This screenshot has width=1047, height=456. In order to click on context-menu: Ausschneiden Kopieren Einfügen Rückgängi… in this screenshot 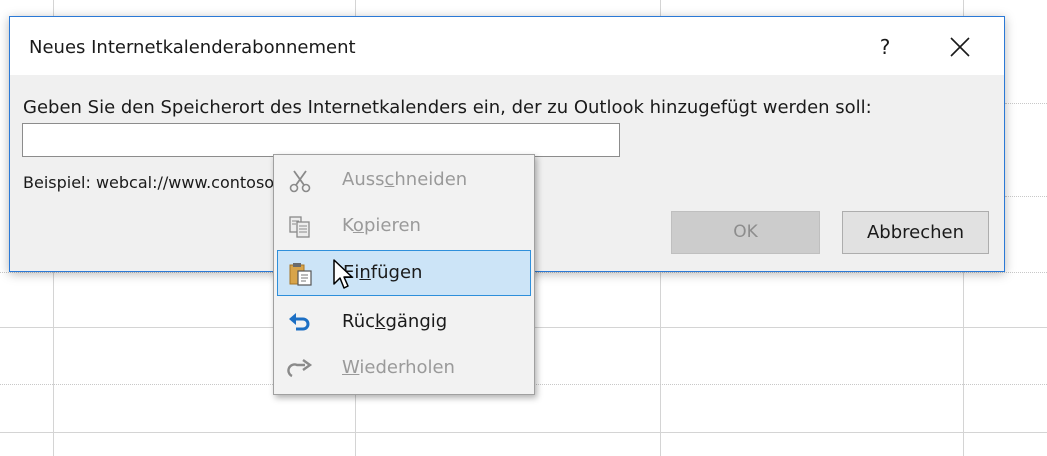, I will do `click(404, 274)`.